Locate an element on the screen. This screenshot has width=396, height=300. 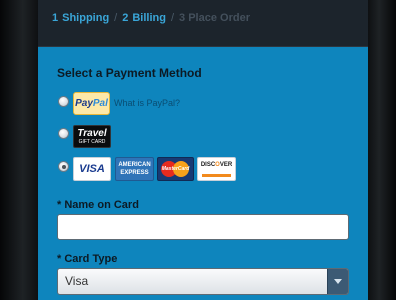
checkout-steps: 1 Shipping / 2 Billing / 3 Place Order is located at coordinates (203, 23).